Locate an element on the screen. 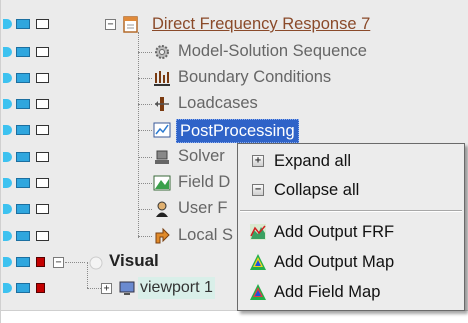 The image size is (468, 323). collapse-symbol: − is located at coordinates (258, 190).